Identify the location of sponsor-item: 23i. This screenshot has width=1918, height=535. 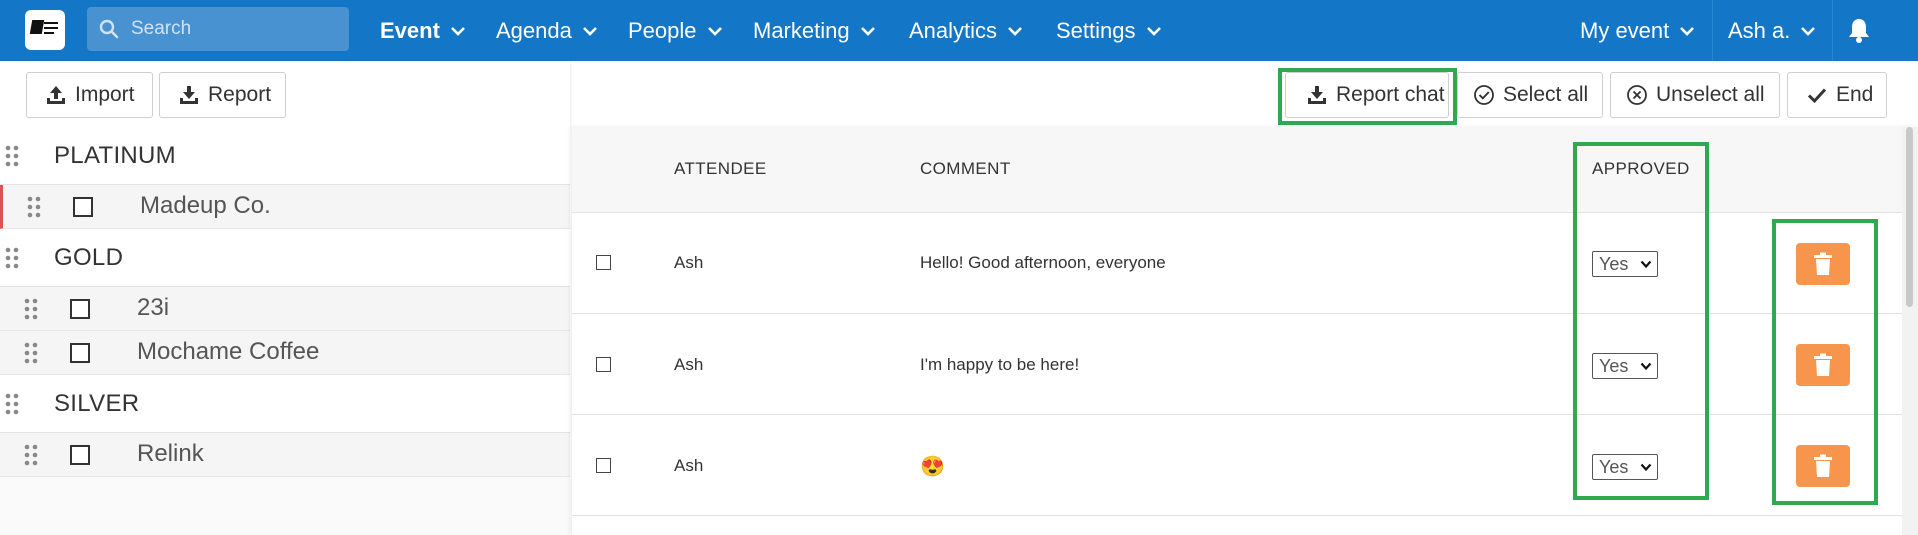
(285, 309).